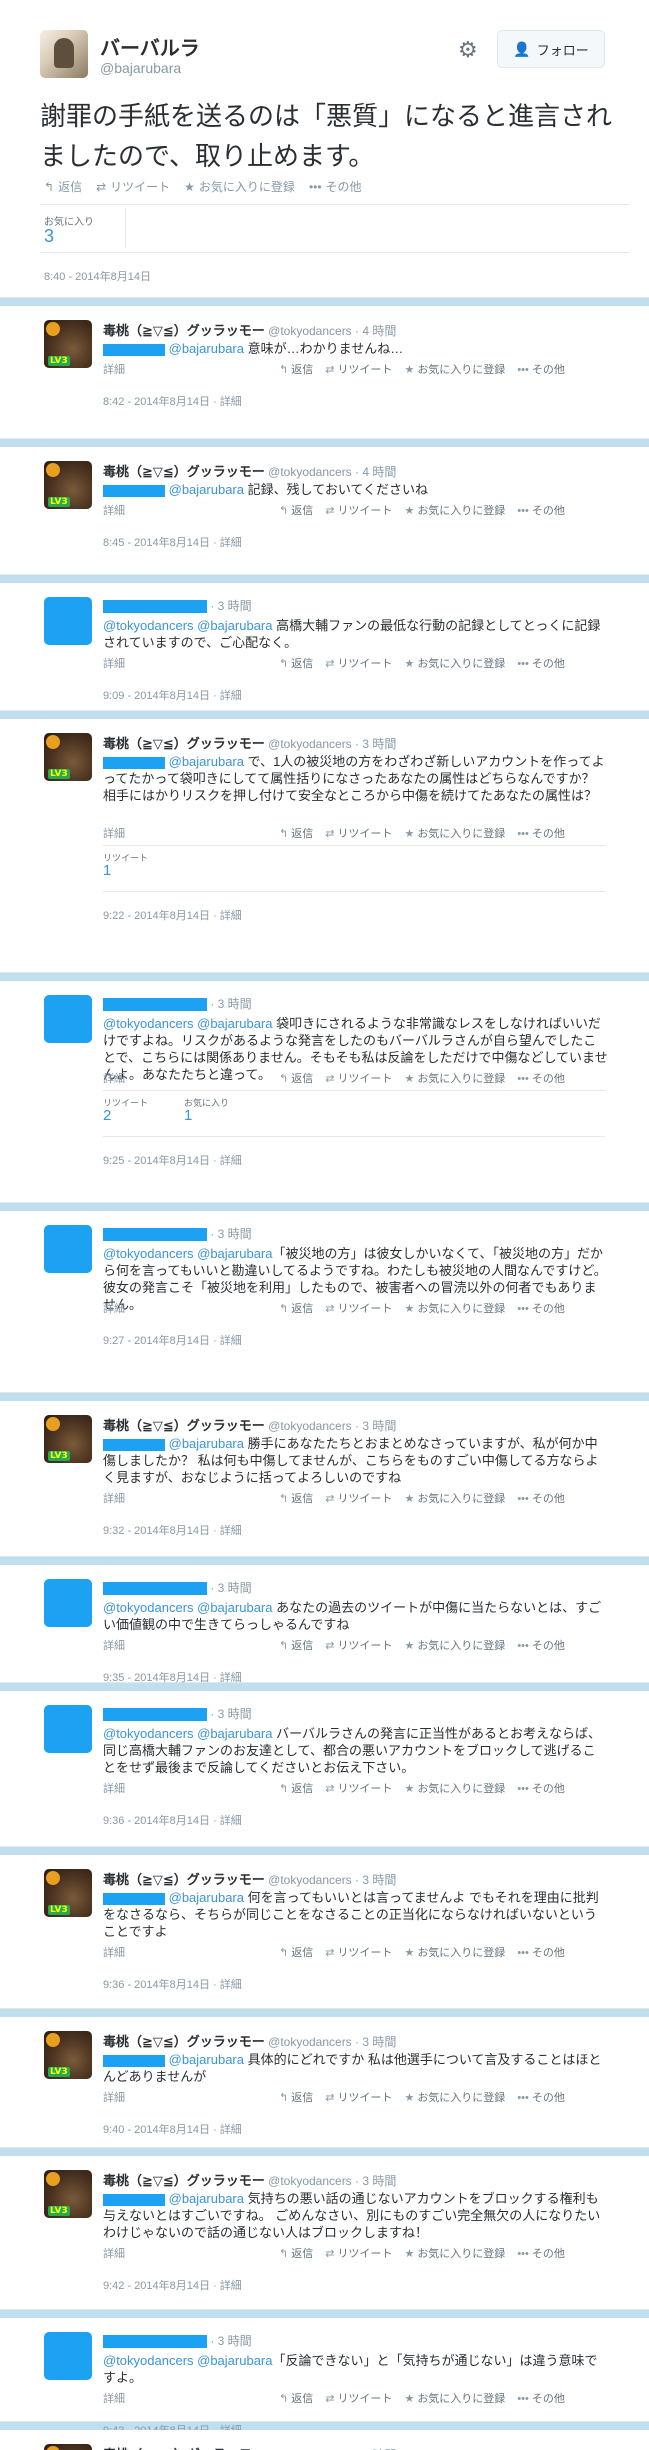  Describe the element at coordinates (335, 186) in the screenshot. I see `main-more-button: ••• その他` at that location.